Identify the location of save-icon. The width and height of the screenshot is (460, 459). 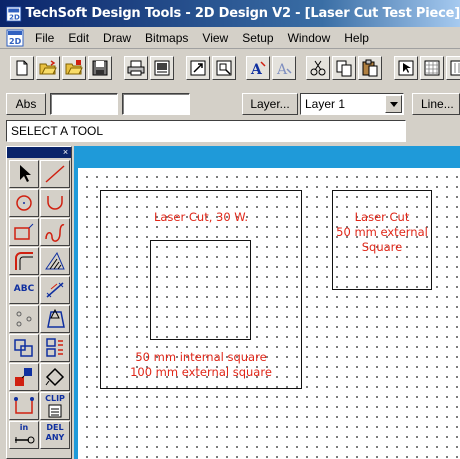
(100, 68).